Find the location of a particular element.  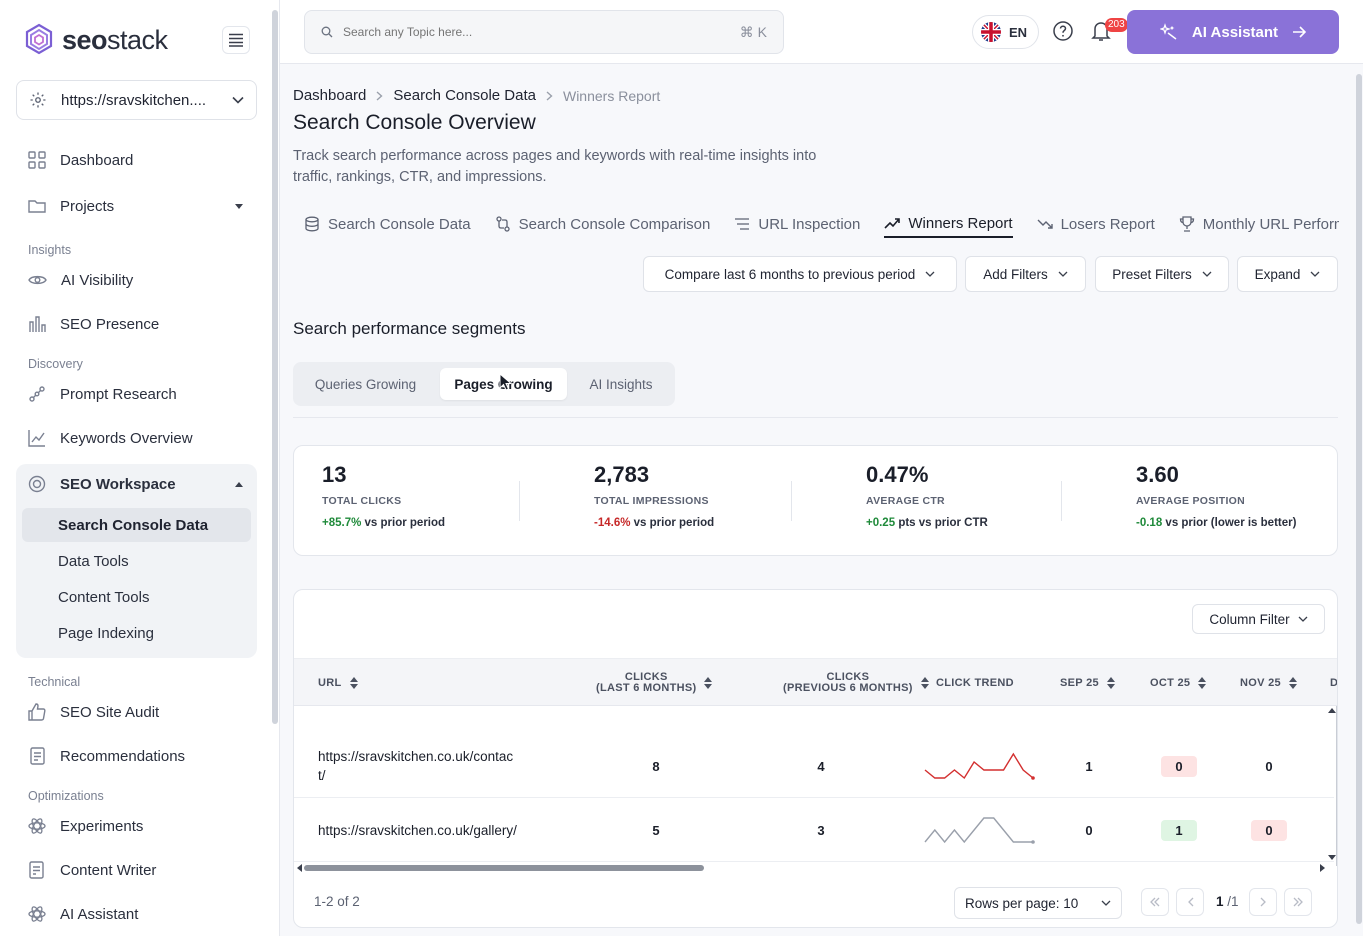

stat-label: AVERAGE POSITION is located at coordinates (1191, 501).